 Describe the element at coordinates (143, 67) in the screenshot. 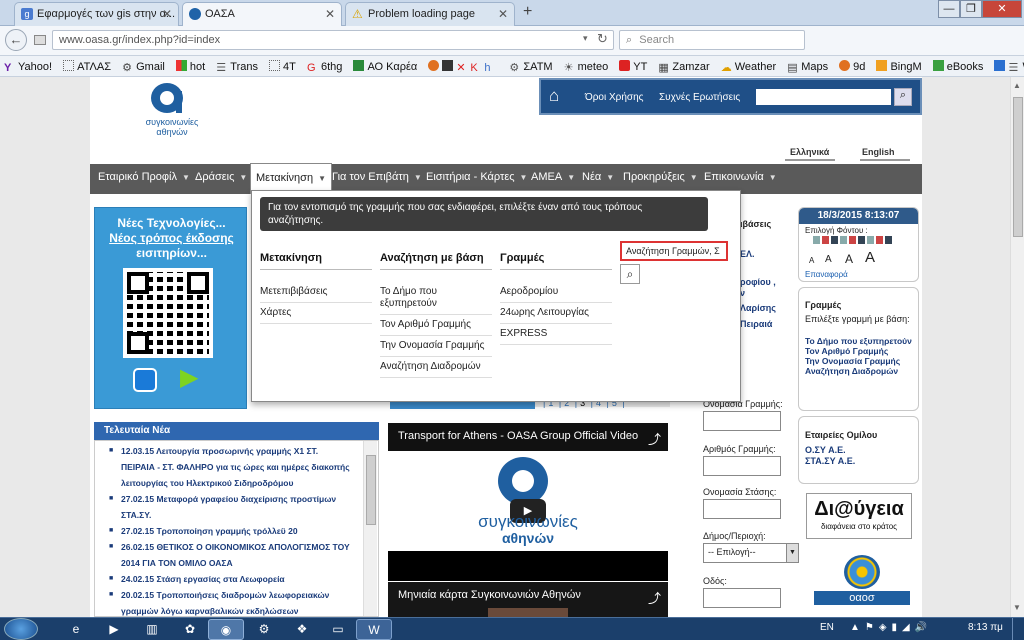

I see `bookmark-gmail: ⚙ Gmail` at that location.